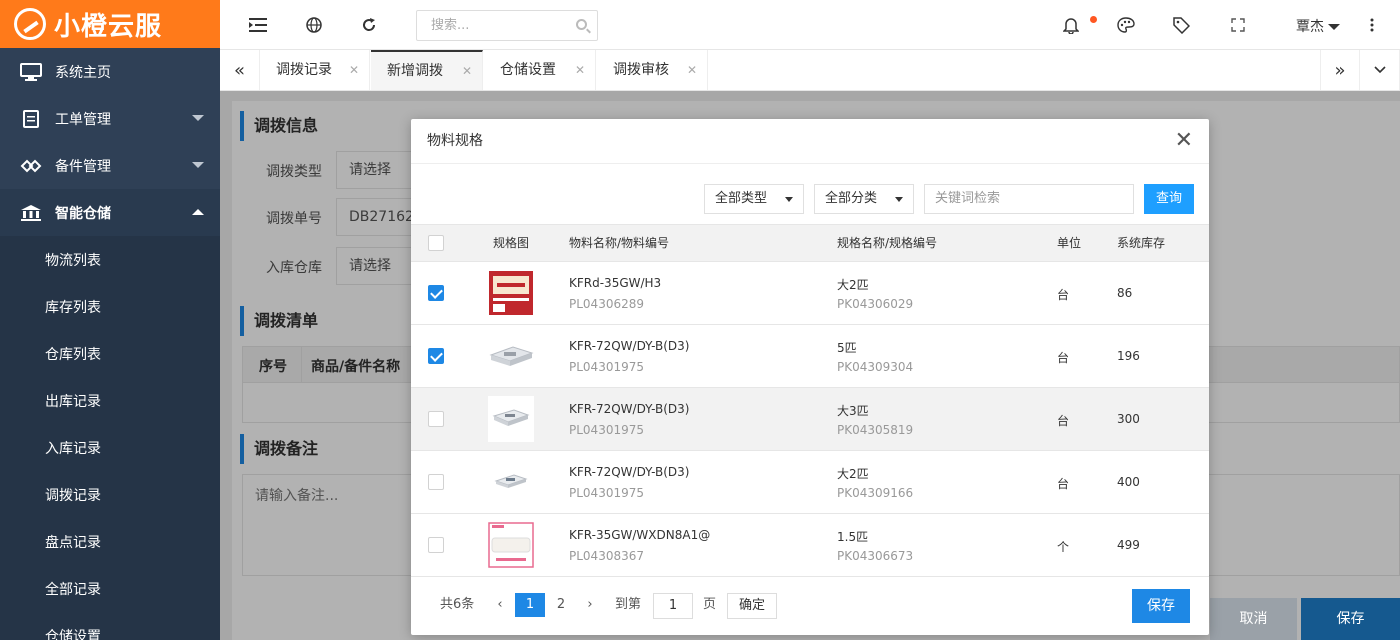  I want to click on tab-scroll-left-icon: «, so click(240, 70).